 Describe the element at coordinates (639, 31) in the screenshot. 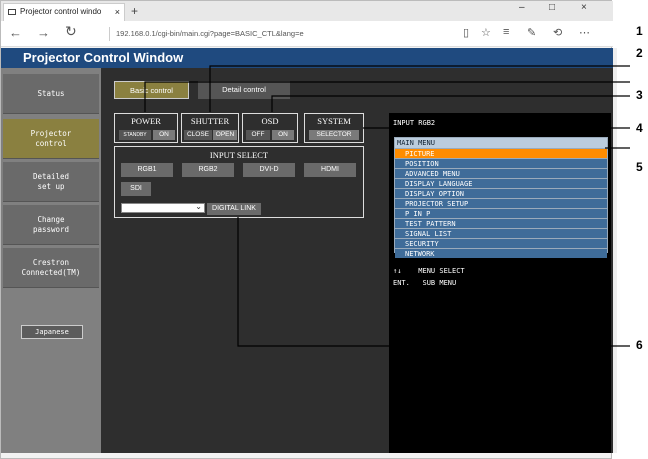

I see `callout-1: 1` at that location.